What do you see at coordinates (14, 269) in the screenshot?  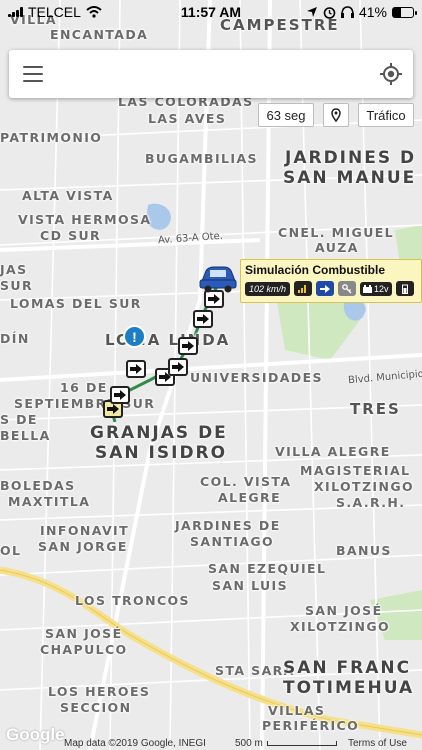 I see `map-label: JAS` at bounding box center [14, 269].